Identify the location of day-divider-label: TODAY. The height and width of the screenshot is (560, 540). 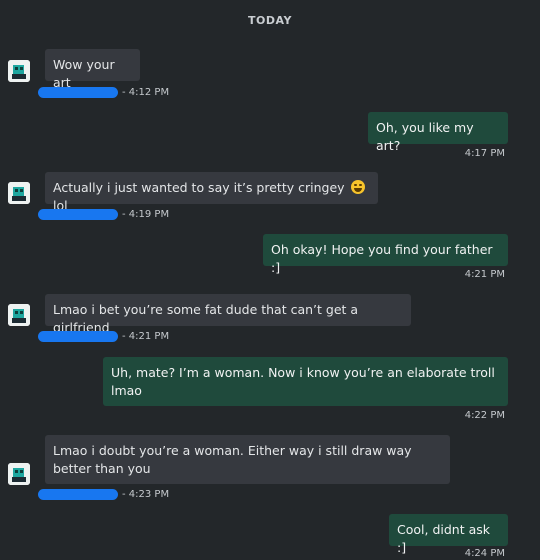
(270, 20).